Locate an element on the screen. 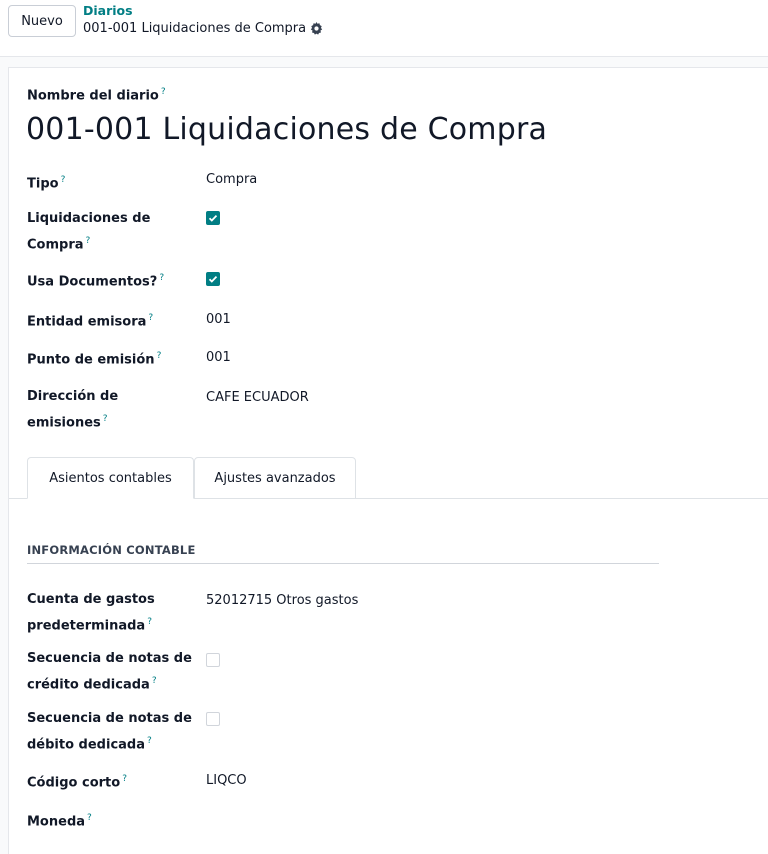 Image resolution: width=768 pixels, height=854 pixels. direccion-label-line1: Dirección de is located at coordinates (73, 396).